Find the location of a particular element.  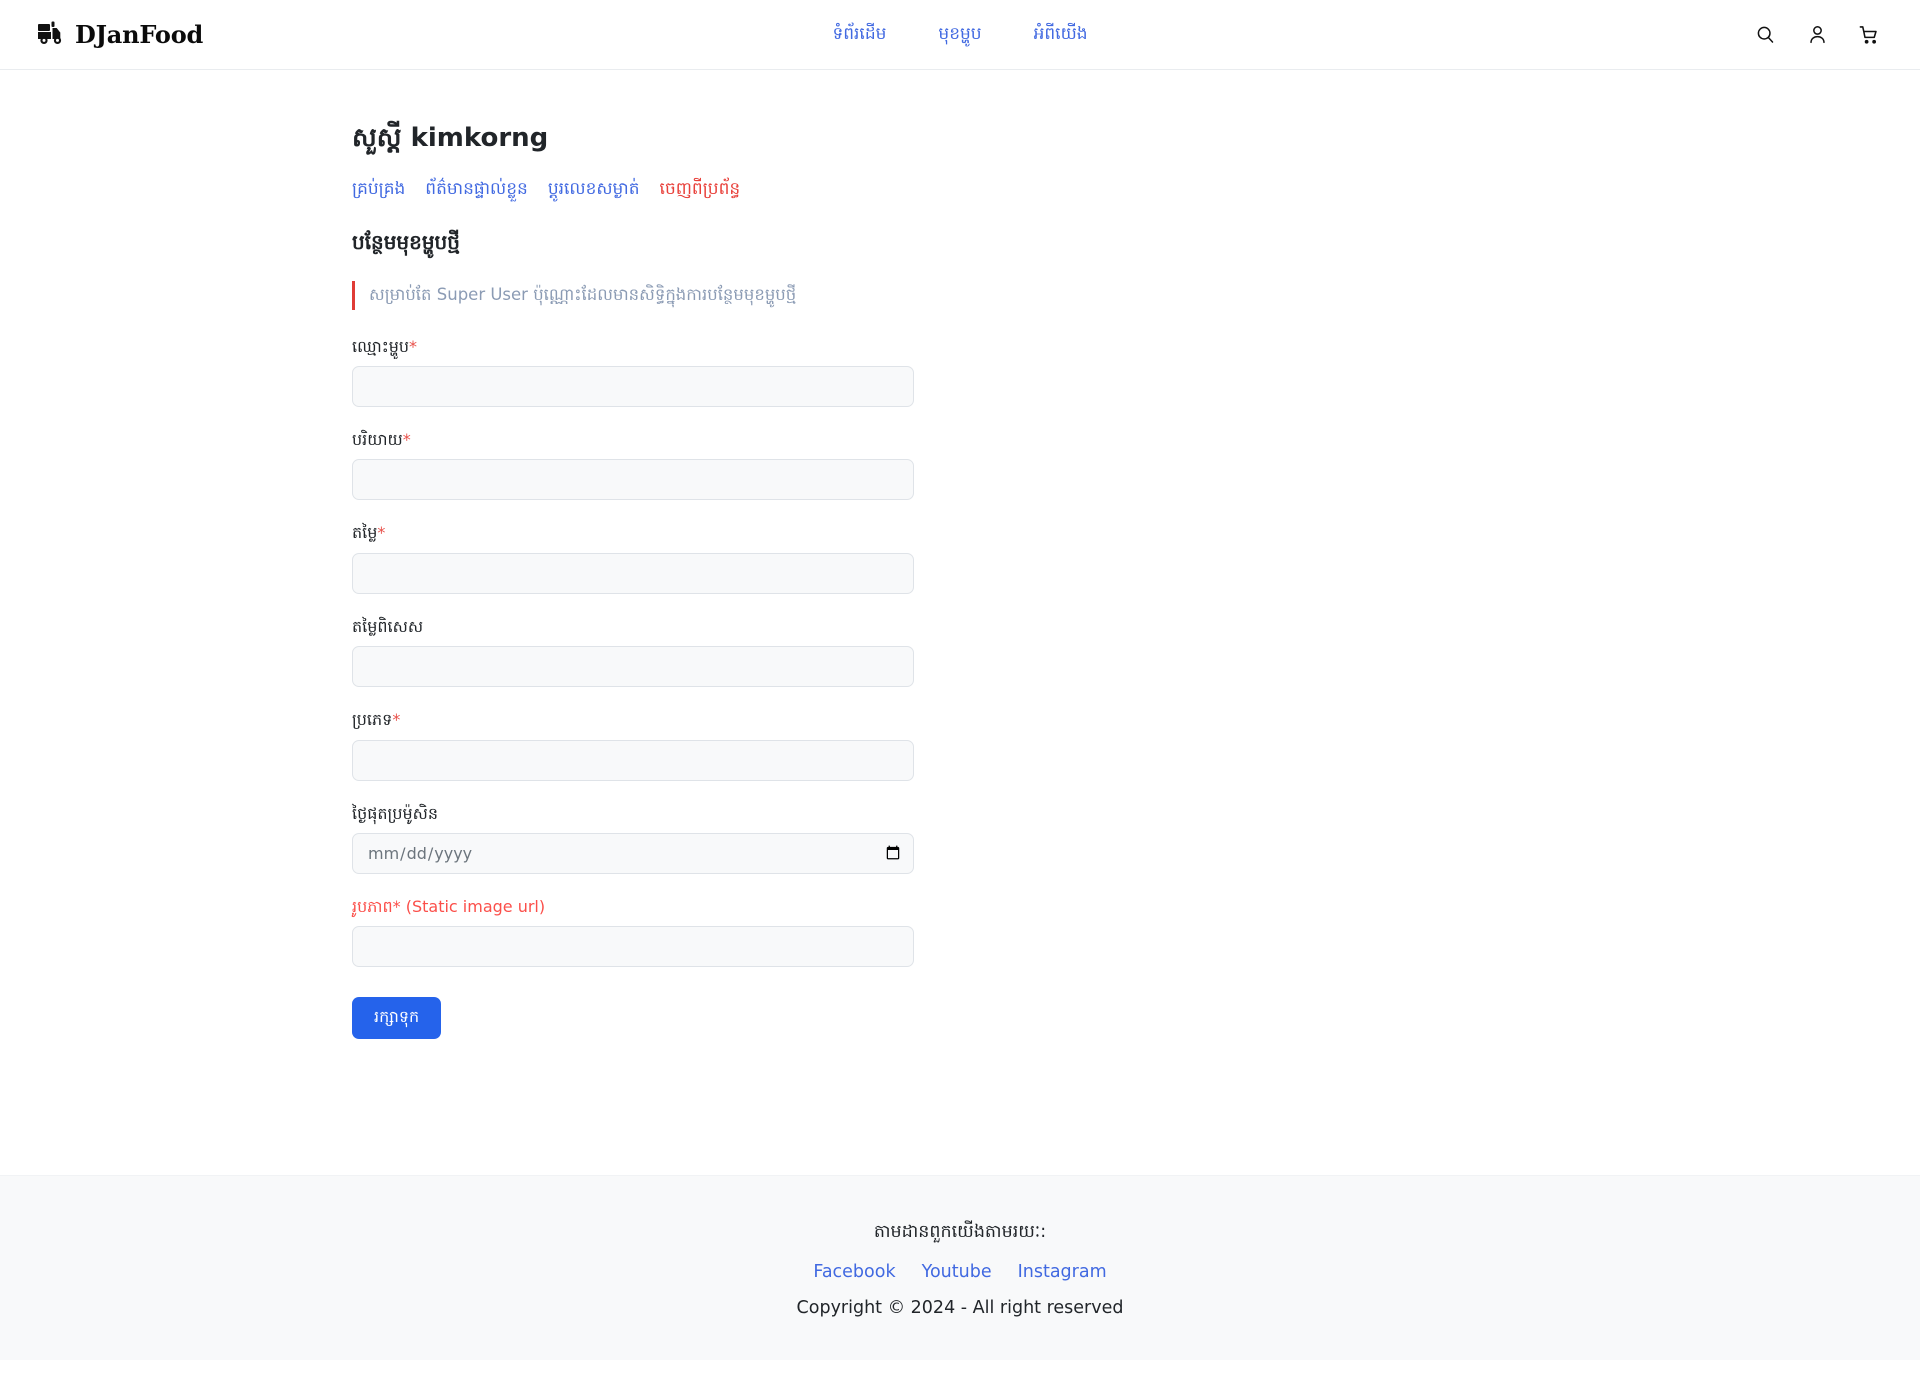

account-link-manage: គ្រប់គ្រង is located at coordinates (378, 190).